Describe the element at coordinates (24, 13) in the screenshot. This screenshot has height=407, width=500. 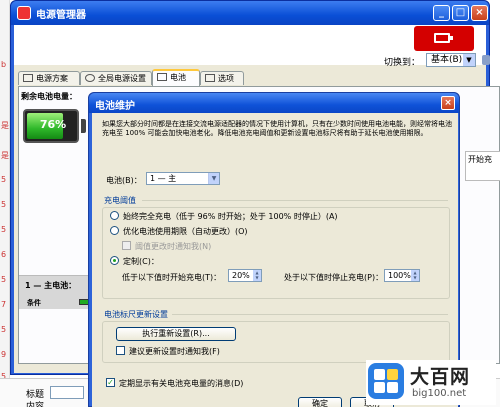
I see `power-manager-app-icon` at that location.